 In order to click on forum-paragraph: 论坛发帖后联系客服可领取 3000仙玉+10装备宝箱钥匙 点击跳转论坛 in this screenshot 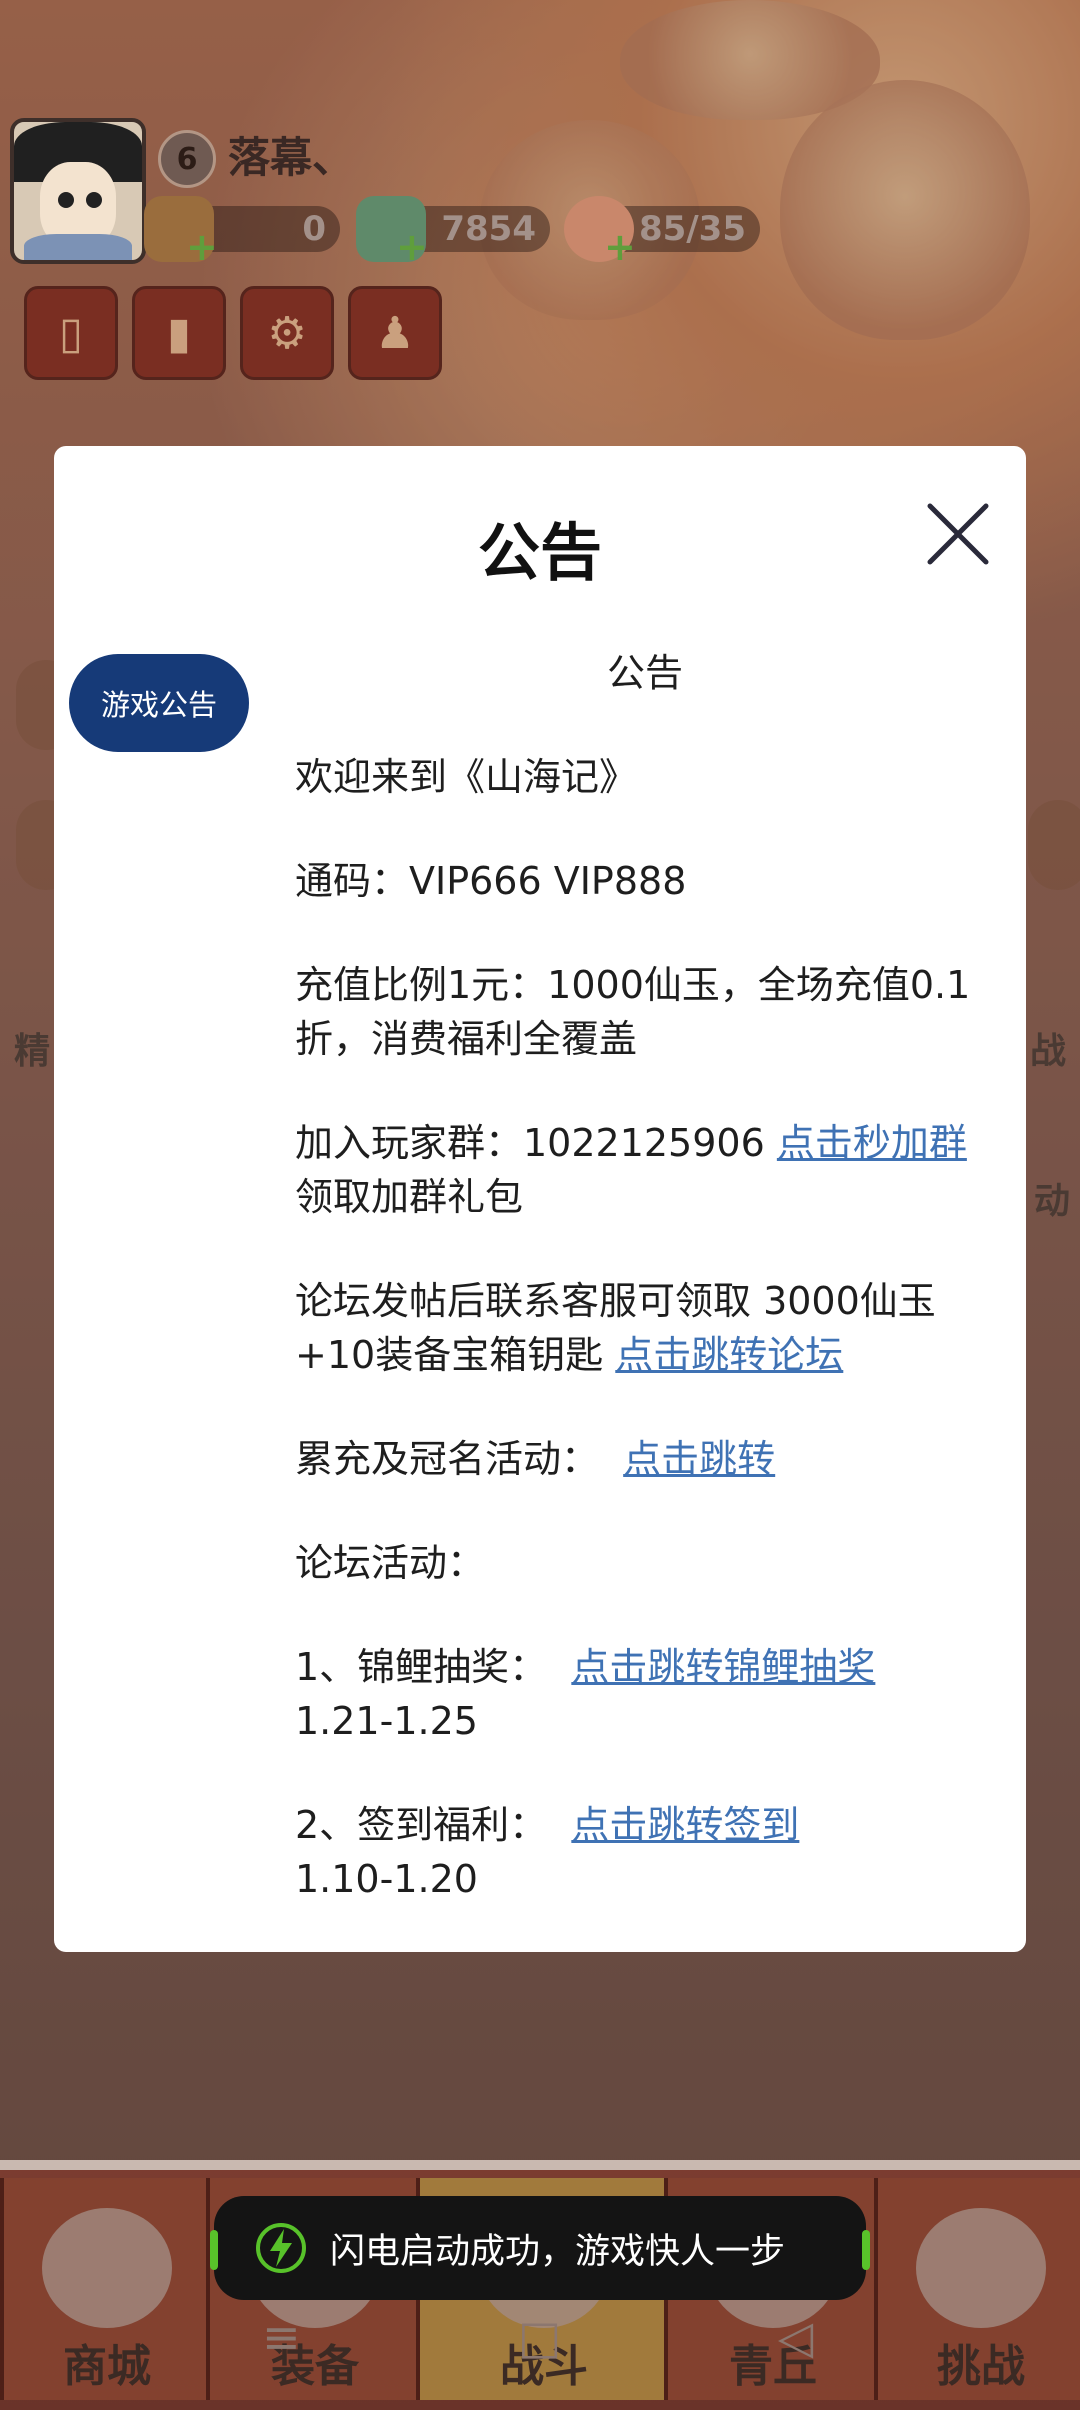, I will do `click(645, 1328)`.